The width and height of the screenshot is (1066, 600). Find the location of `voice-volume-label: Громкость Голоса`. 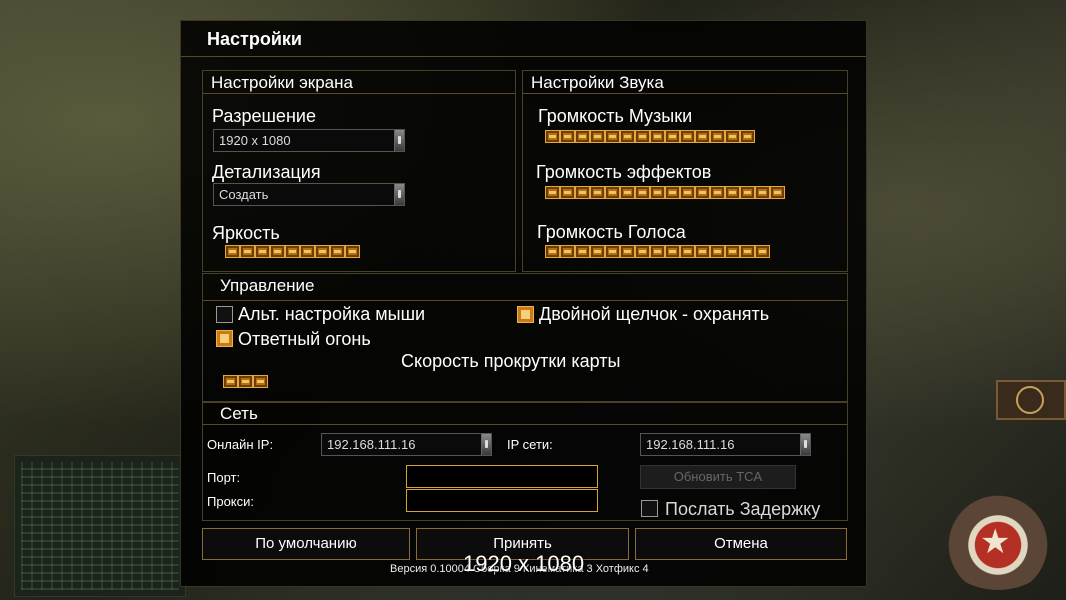

voice-volume-label: Громкость Голоса is located at coordinates (611, 232).